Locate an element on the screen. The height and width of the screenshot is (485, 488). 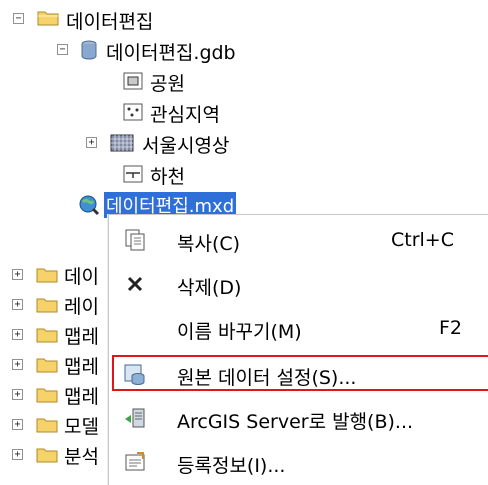
menu-item-label: 삭제(D) is located at coordinates (209, 288).